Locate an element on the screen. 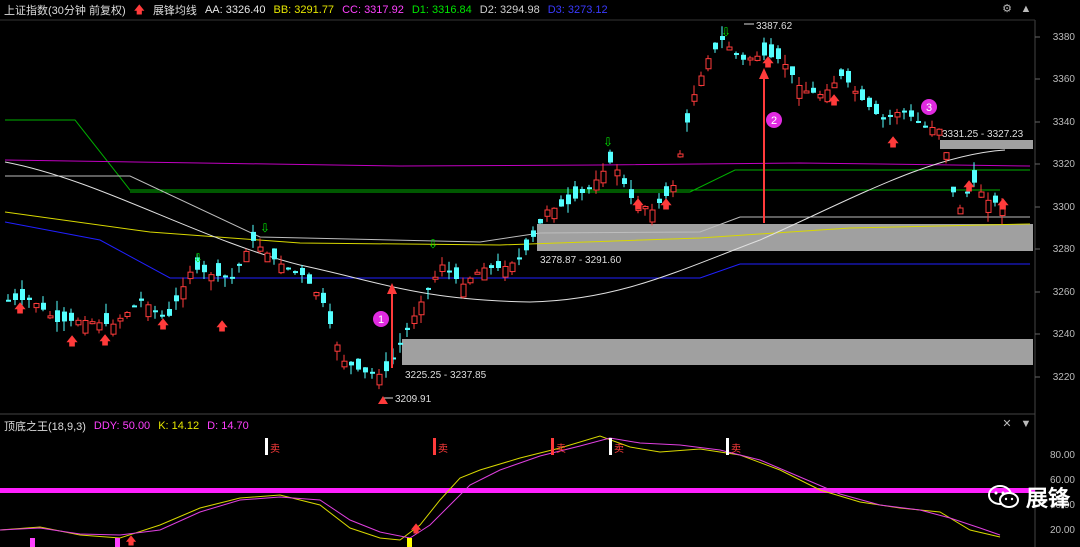  kdj-tick: 80.00 is located at coordinates (1062, 455).